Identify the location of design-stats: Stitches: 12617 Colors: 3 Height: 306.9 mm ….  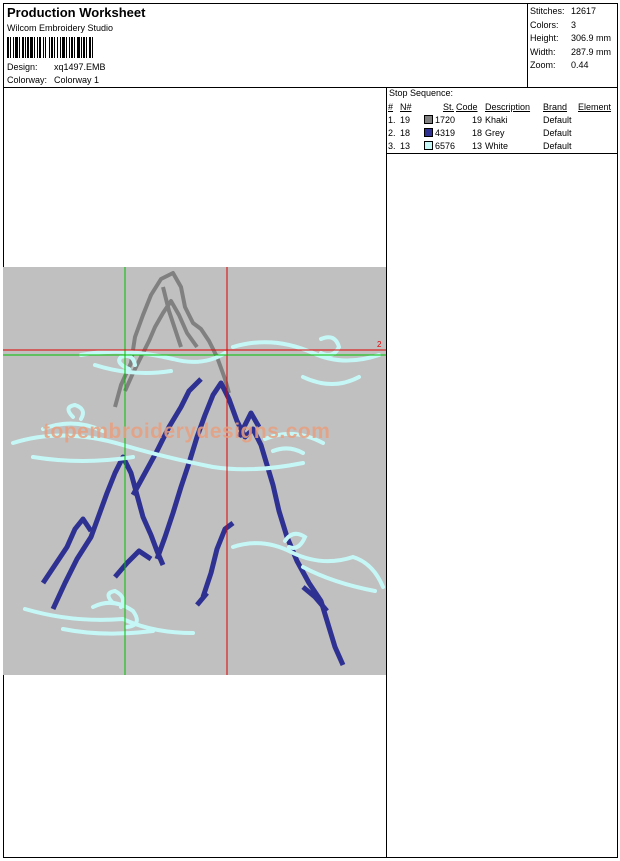
(570, 39).